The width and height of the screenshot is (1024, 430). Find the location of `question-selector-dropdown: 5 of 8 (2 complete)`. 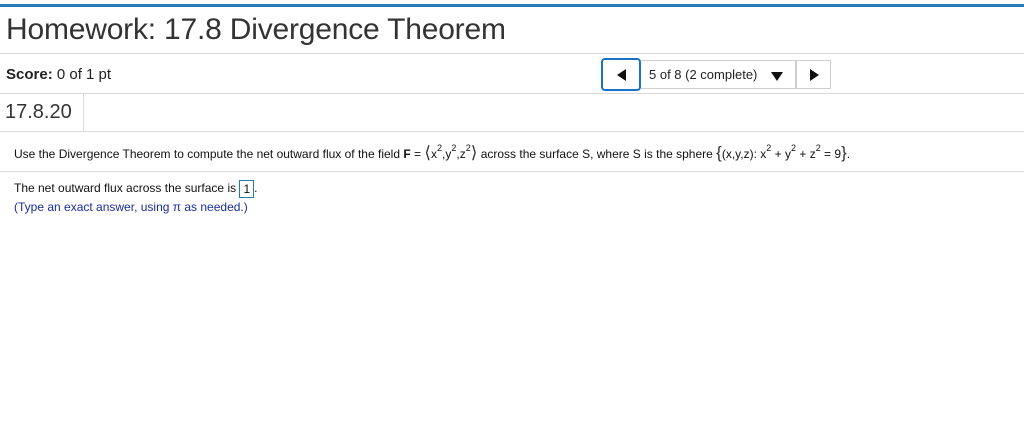

question-selector-dropdown: 5 of 8 (2 complete) is located at coordinates (718, 74).